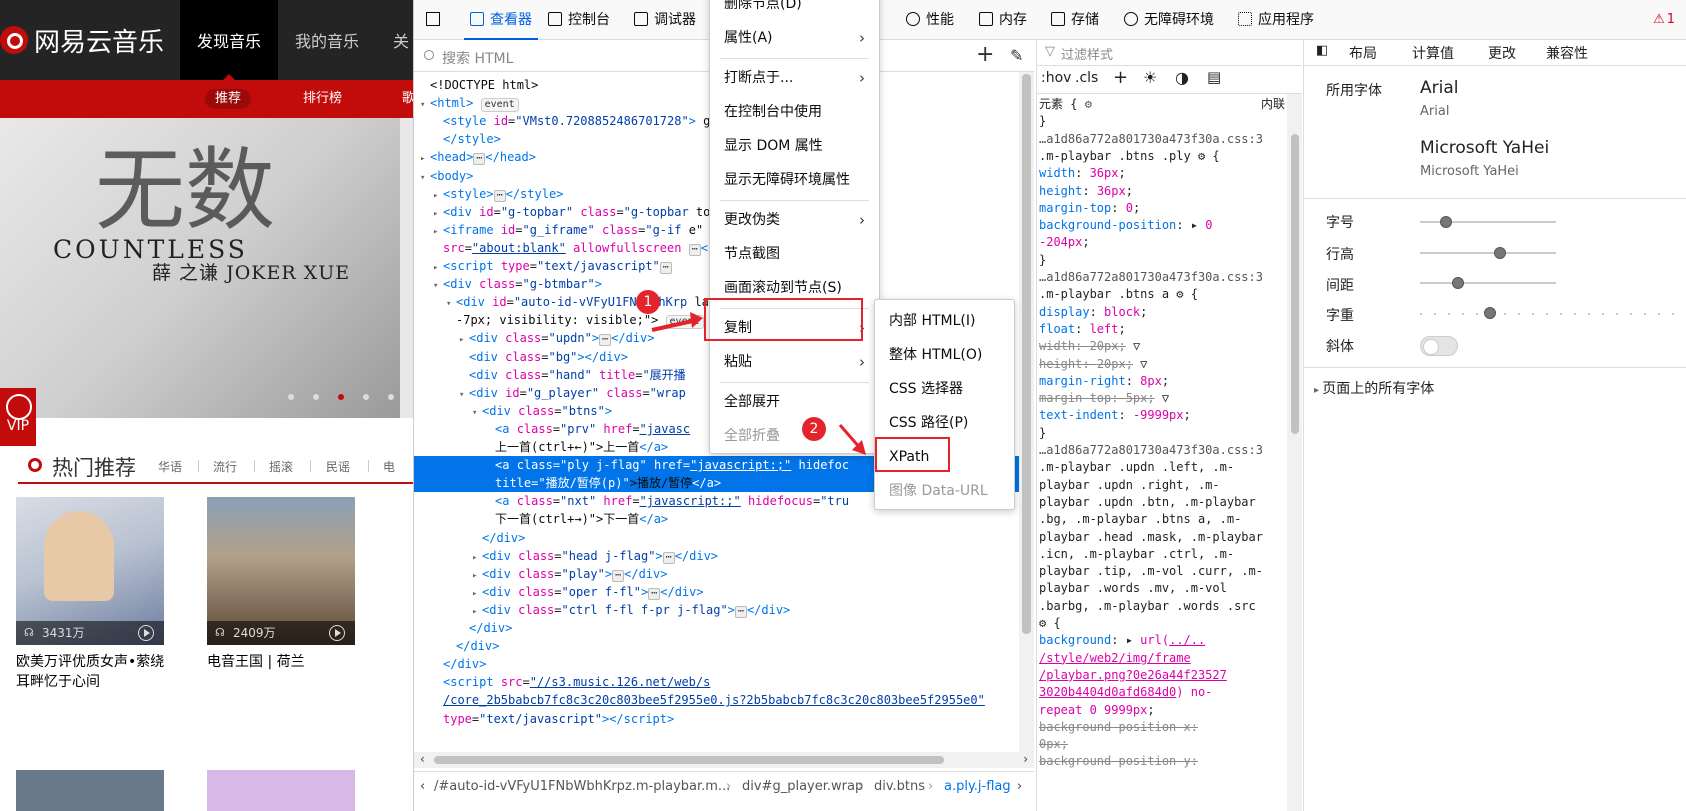 This screenshot has height=811, width=1686. I want to click on html-search-input: 搜索 HTML, so click(477, 58).